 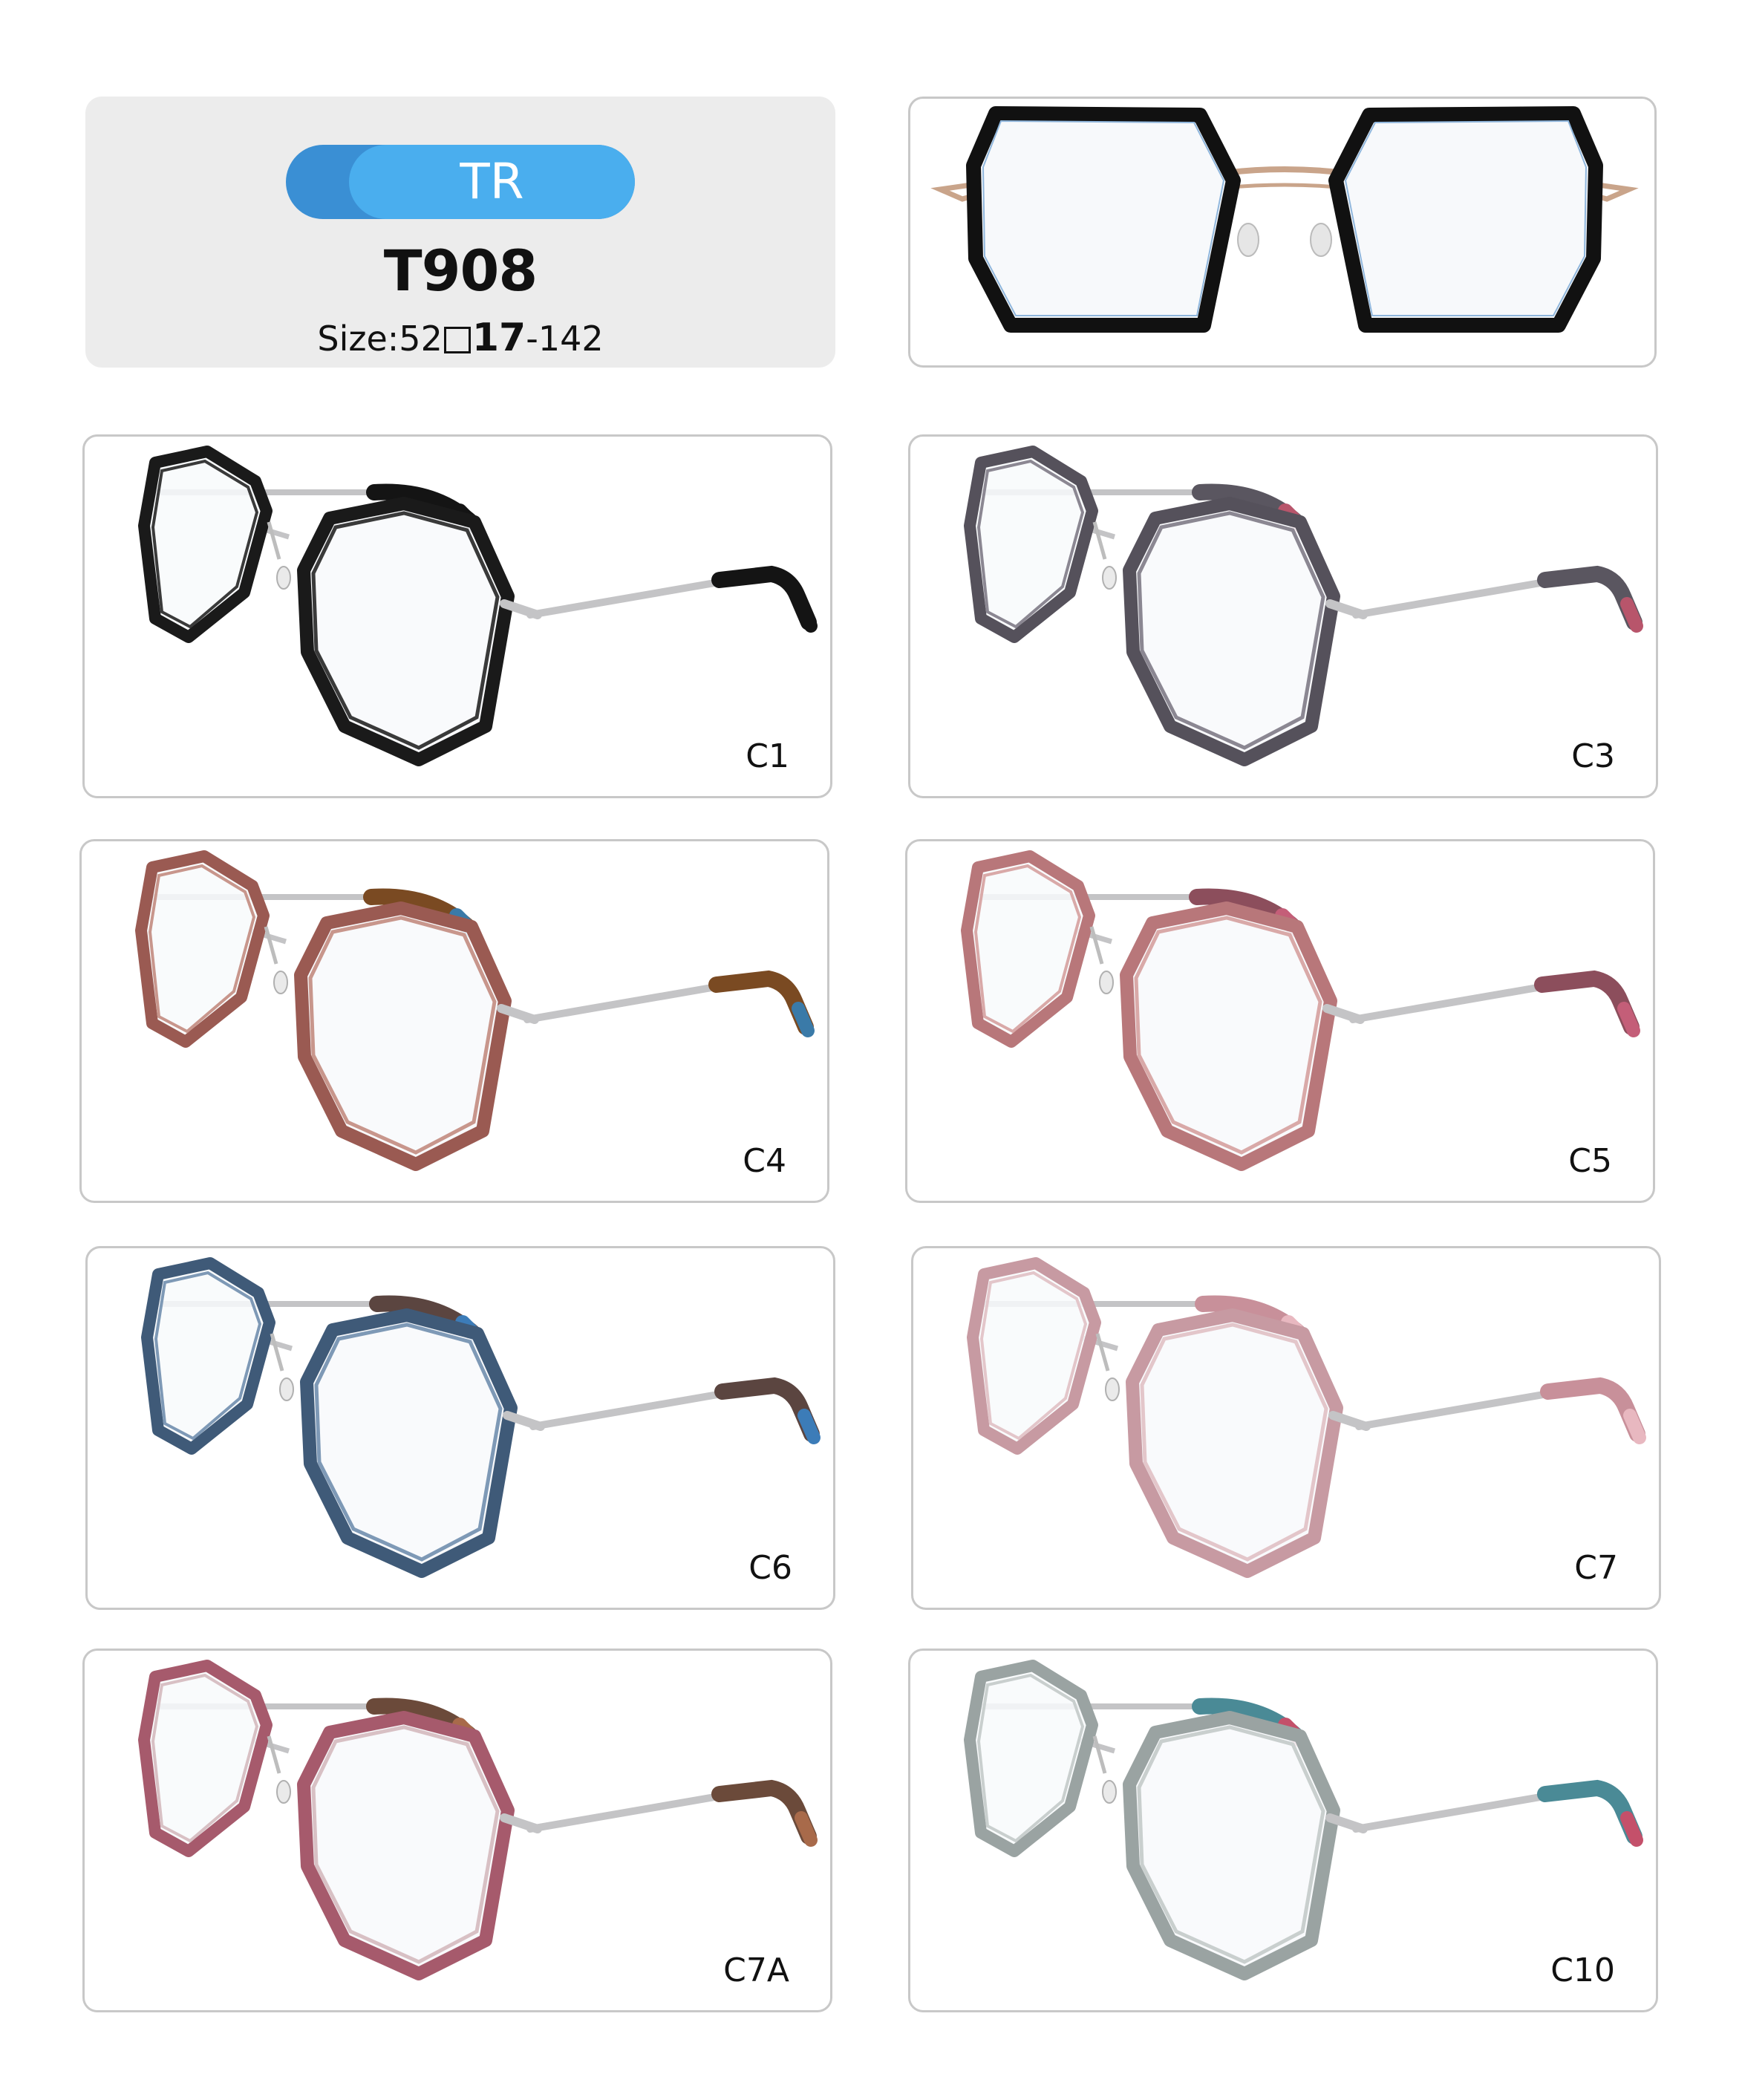 What do you see at coordinates (460, 233) in the screenshot?
I see `product-info-card: TR T908 Size:52 17-142` at bounding box center [460, 233].